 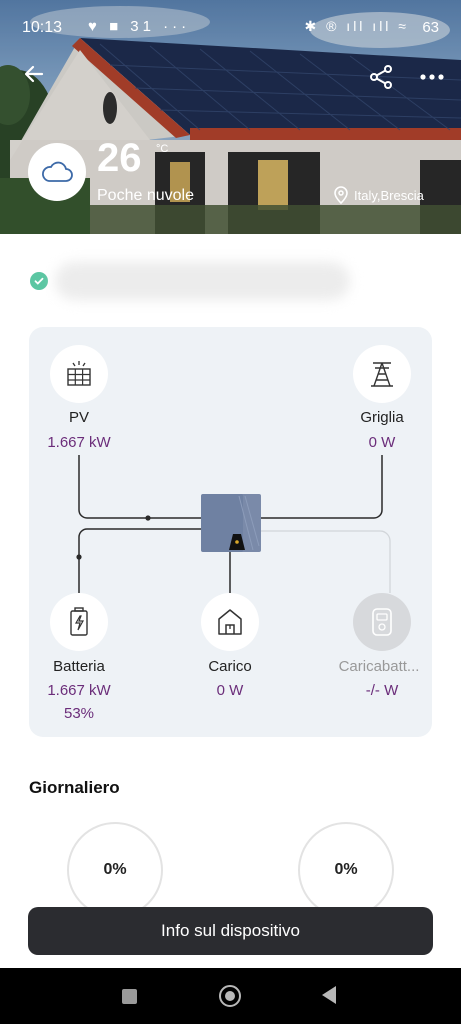 What do you see at coordinates (230, 931) in the screenshot?
I see `device-info-button: Info sul dispositivo` at bounding box center [230, 931].